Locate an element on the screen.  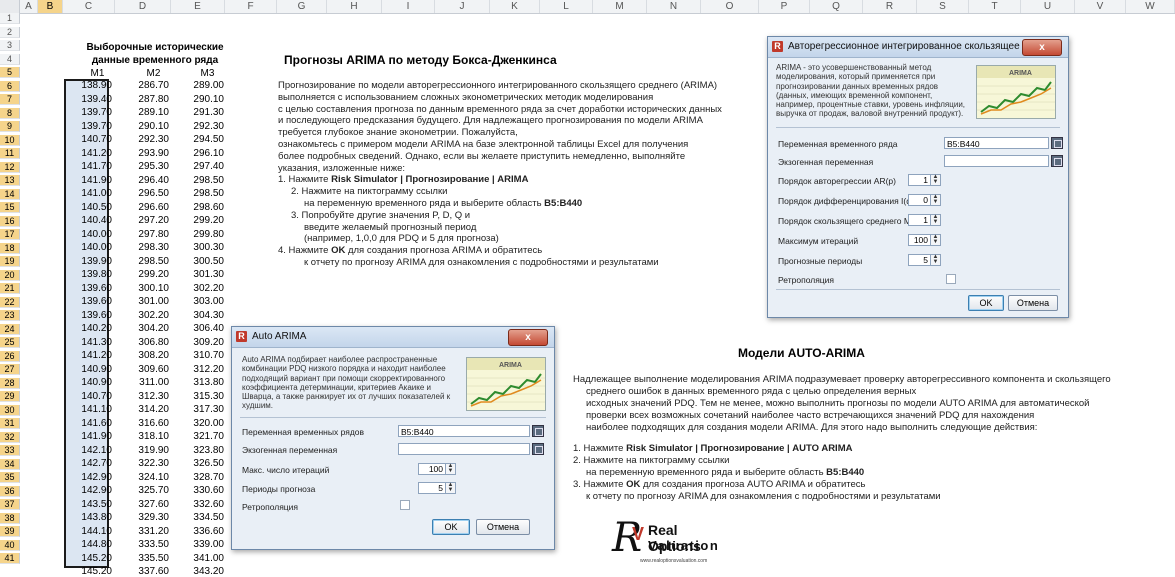
table-cell: 339.00 is located at coordinates (199, 544).